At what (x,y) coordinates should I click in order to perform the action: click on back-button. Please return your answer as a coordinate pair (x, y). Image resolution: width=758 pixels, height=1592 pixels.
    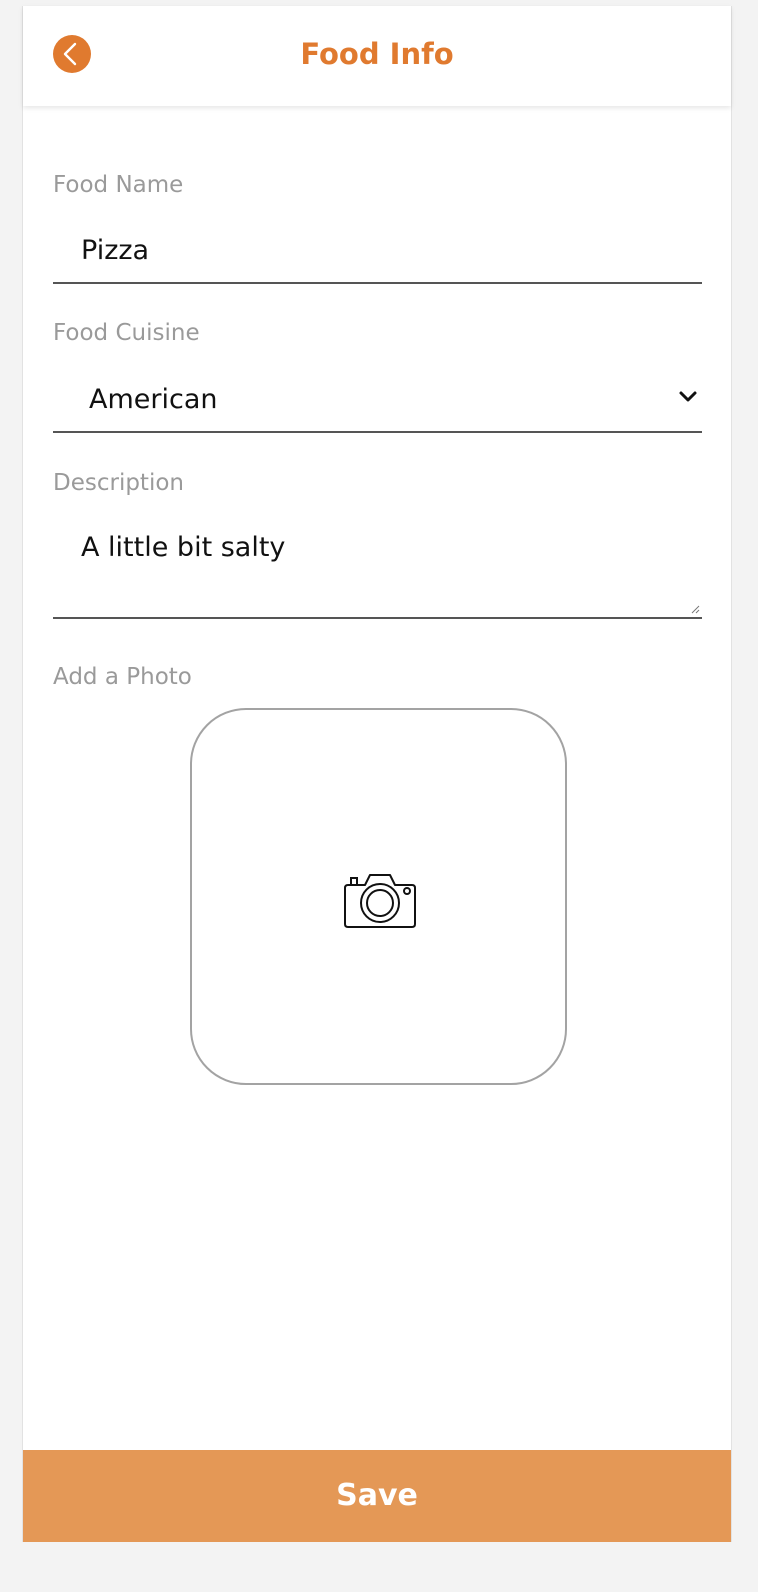
    Looking at the image, I should click on (72, 54).